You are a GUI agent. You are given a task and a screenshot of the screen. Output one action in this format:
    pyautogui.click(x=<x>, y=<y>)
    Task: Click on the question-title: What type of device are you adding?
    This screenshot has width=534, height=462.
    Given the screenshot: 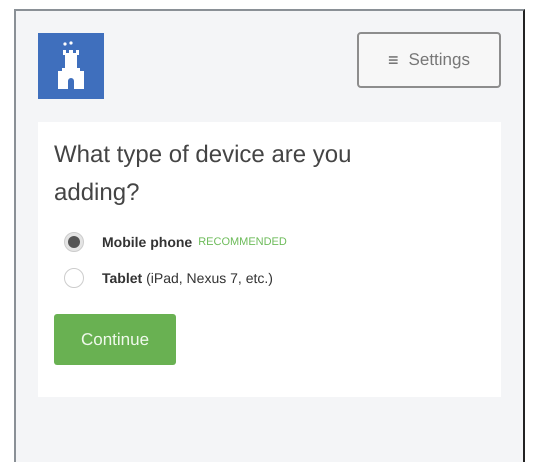 What is the action you would take?
    pyautogui.click(x=203, y=174)
    